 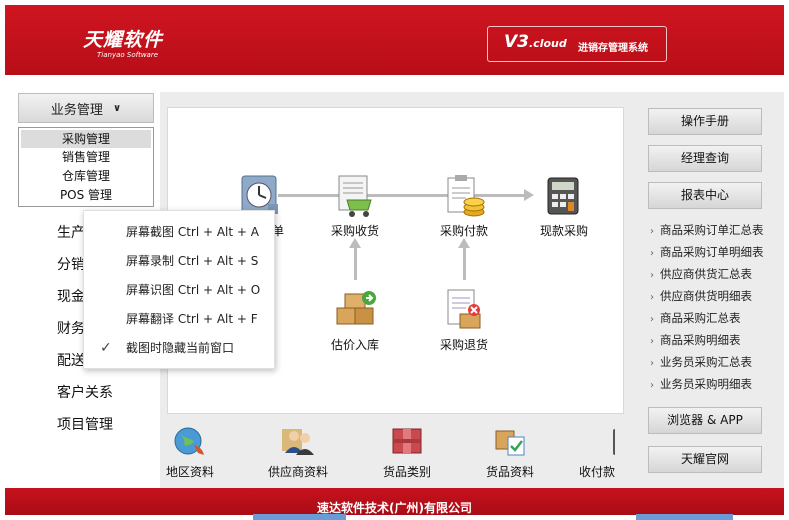 What do you see at coordinates (180, 319) in the screenshot?
I see `menu-item-translate: 屏幕翻译 Ctrl + Alt + F` at bounding box center [180, 319].